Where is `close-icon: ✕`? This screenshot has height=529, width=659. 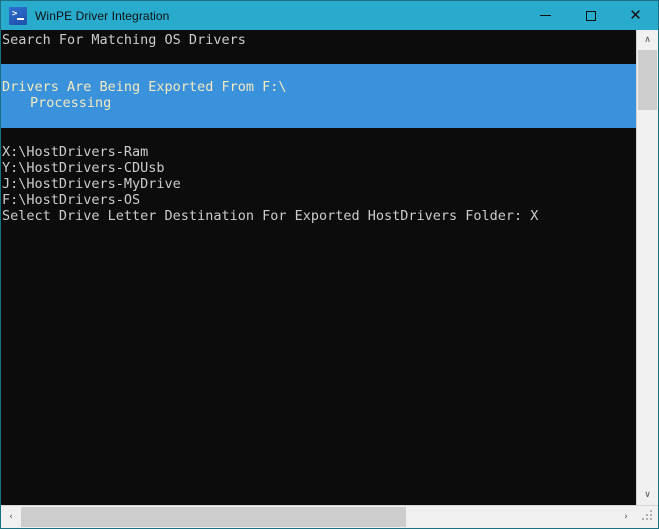
close-icon: ✕ is located at coordinates (635, 15).